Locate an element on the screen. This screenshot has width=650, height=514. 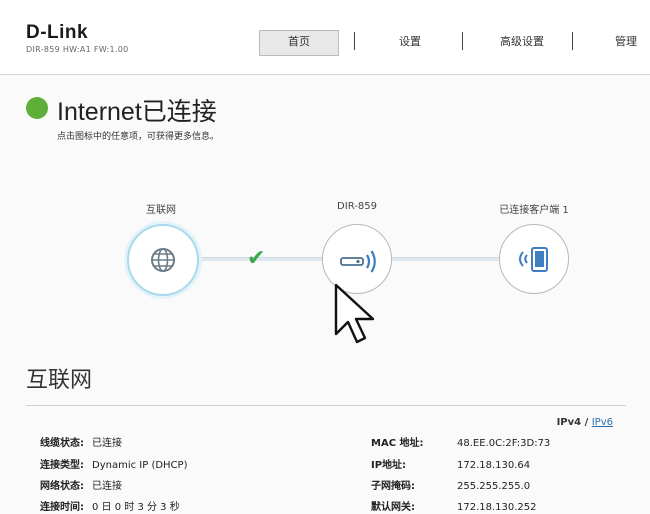
connection-status-dot is located at coordinates (37, 108).